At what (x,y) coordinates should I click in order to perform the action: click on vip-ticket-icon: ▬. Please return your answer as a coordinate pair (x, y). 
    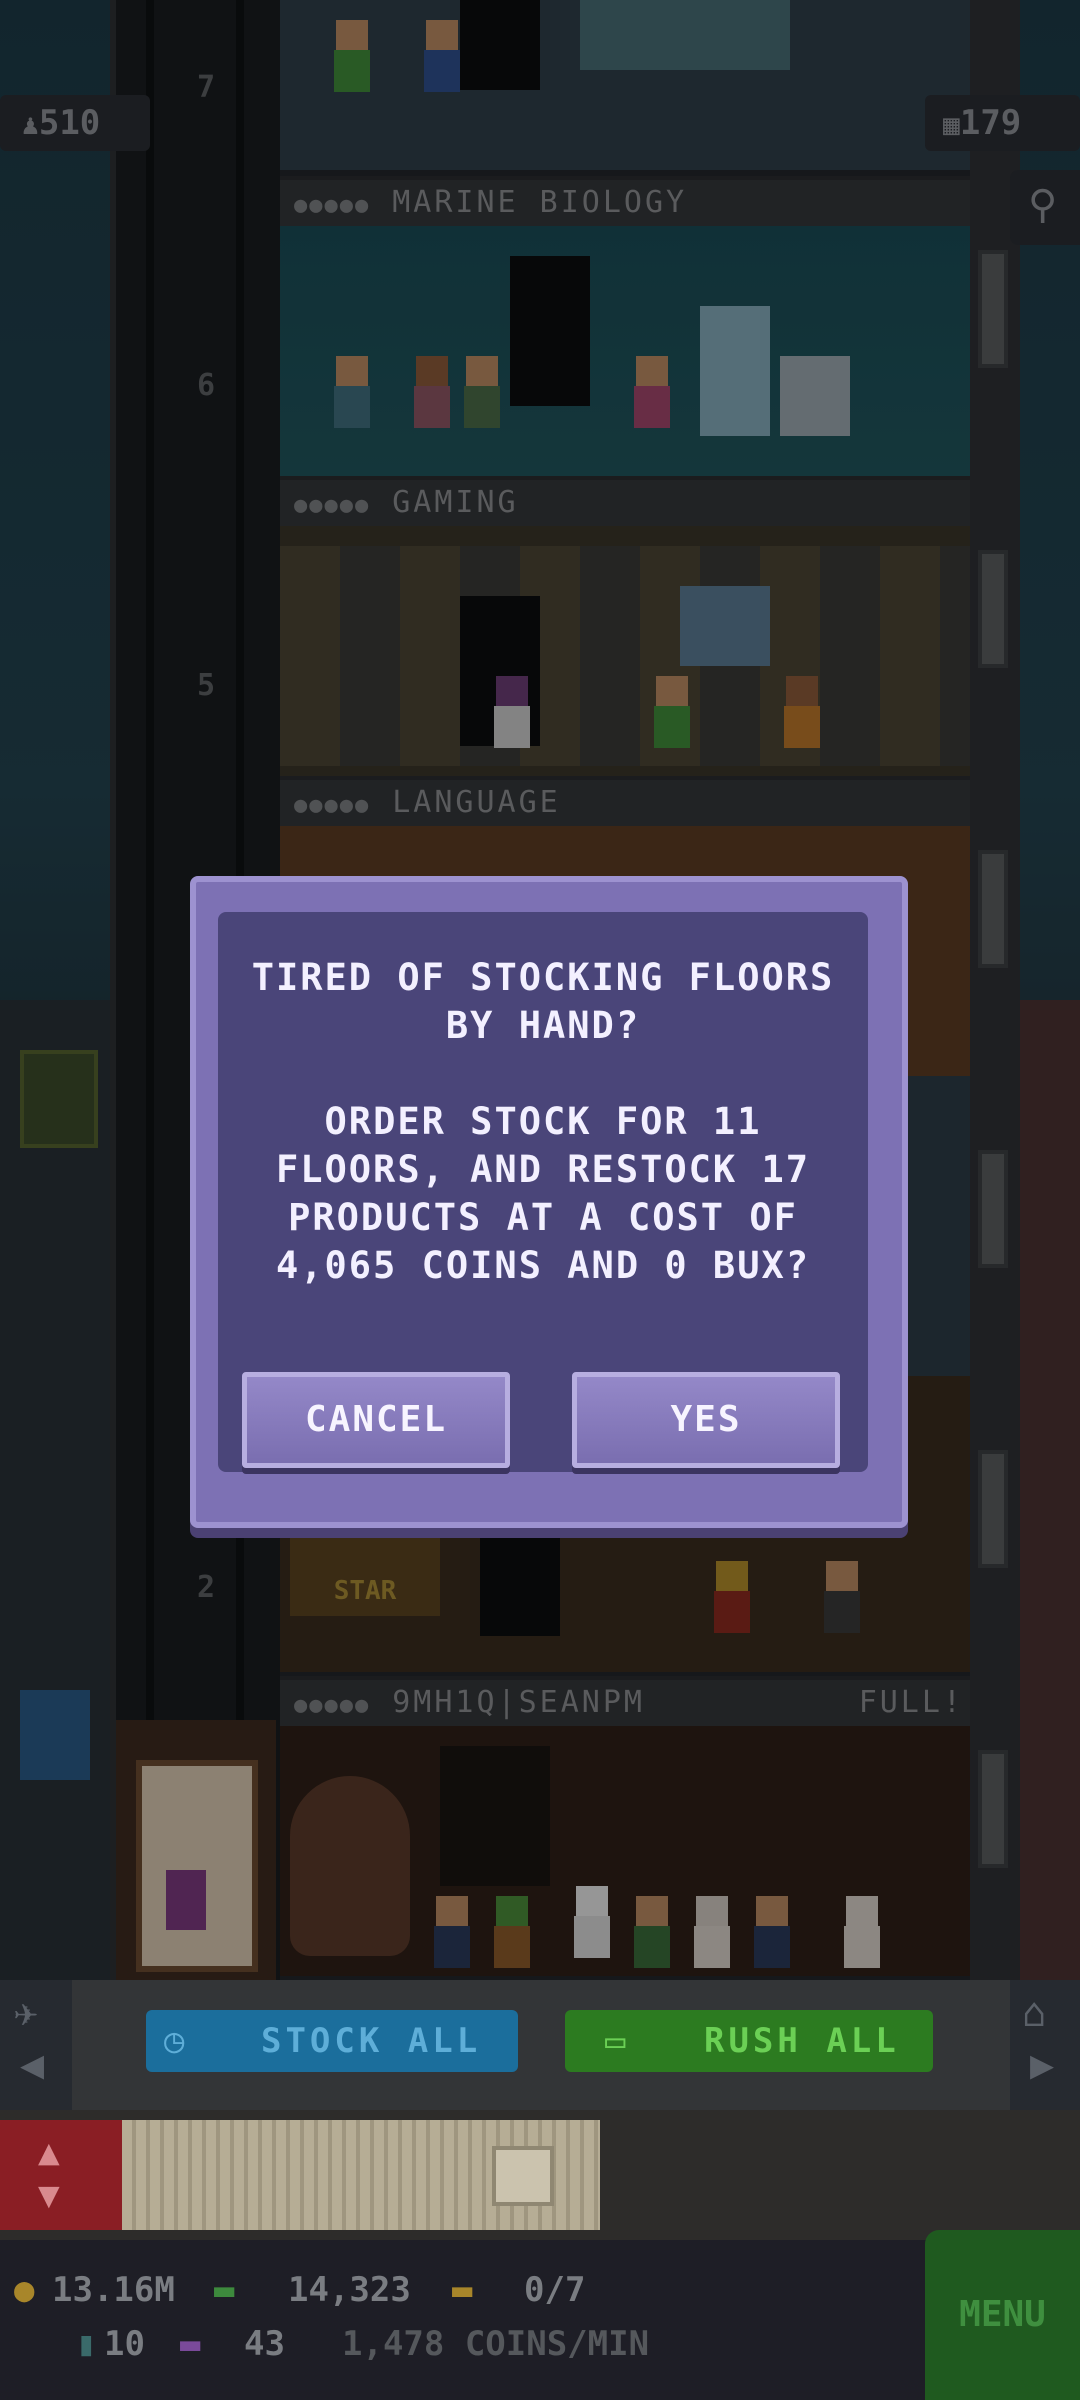
    Looking at the image, I should click on (462, 2290).